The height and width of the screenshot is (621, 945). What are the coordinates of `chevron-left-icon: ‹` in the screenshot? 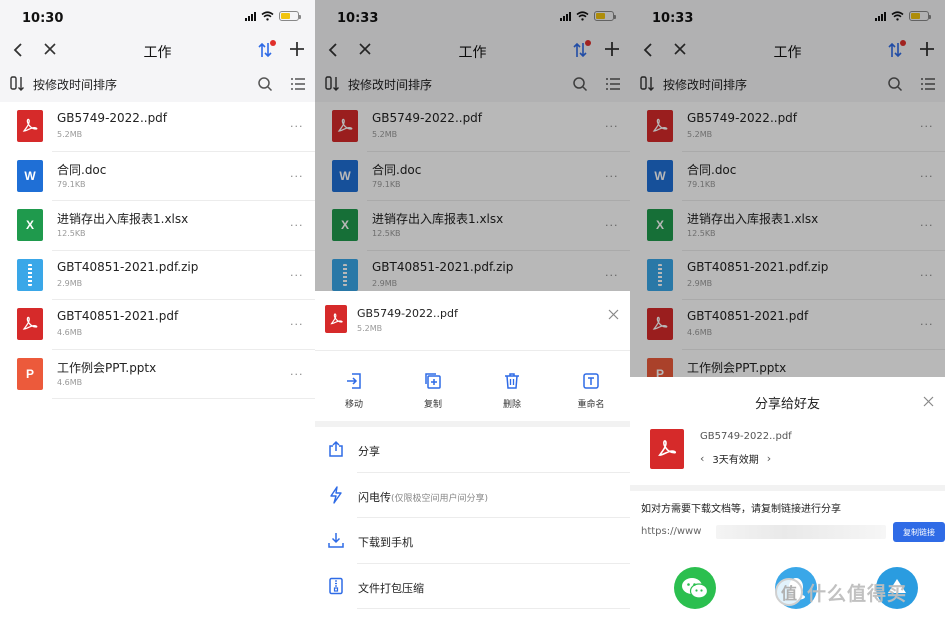 It's located at (702, 458).